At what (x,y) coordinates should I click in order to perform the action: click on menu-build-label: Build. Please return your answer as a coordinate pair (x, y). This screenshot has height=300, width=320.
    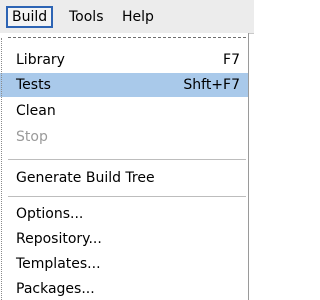
    Looking at the image, I should click on (30, 17).